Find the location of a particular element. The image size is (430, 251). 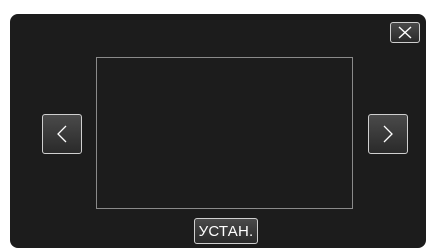

next-button is located at coordinates (388, 134).